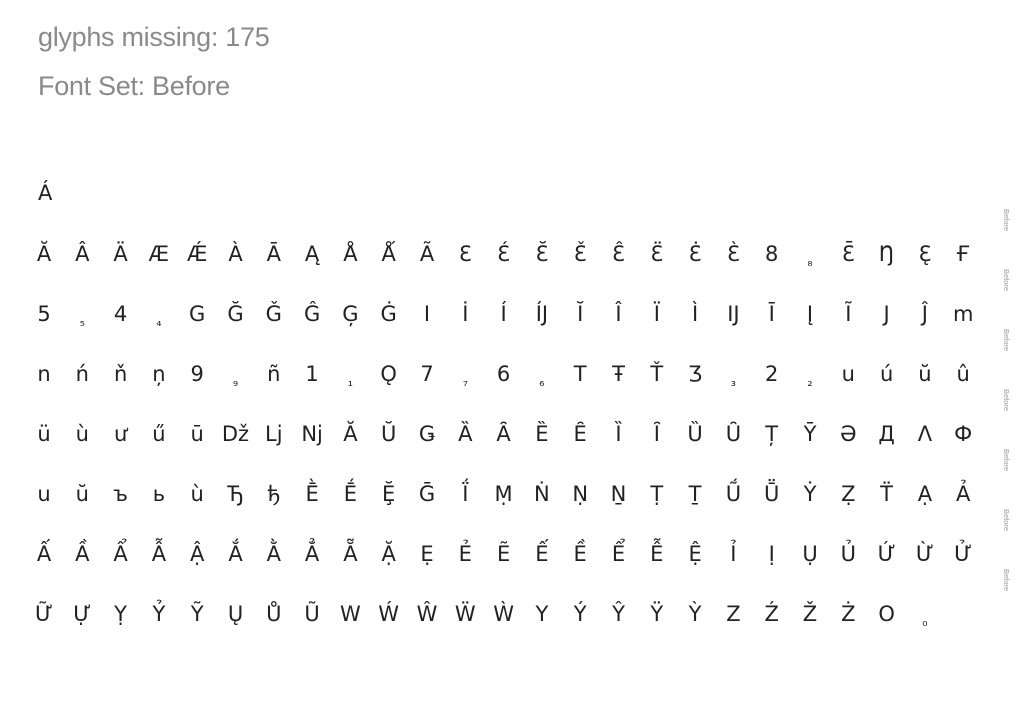 Image resolution: width=1024 pixels, height=720 pixels. I want to click on glyph-cell: ù, so click(82, 434).